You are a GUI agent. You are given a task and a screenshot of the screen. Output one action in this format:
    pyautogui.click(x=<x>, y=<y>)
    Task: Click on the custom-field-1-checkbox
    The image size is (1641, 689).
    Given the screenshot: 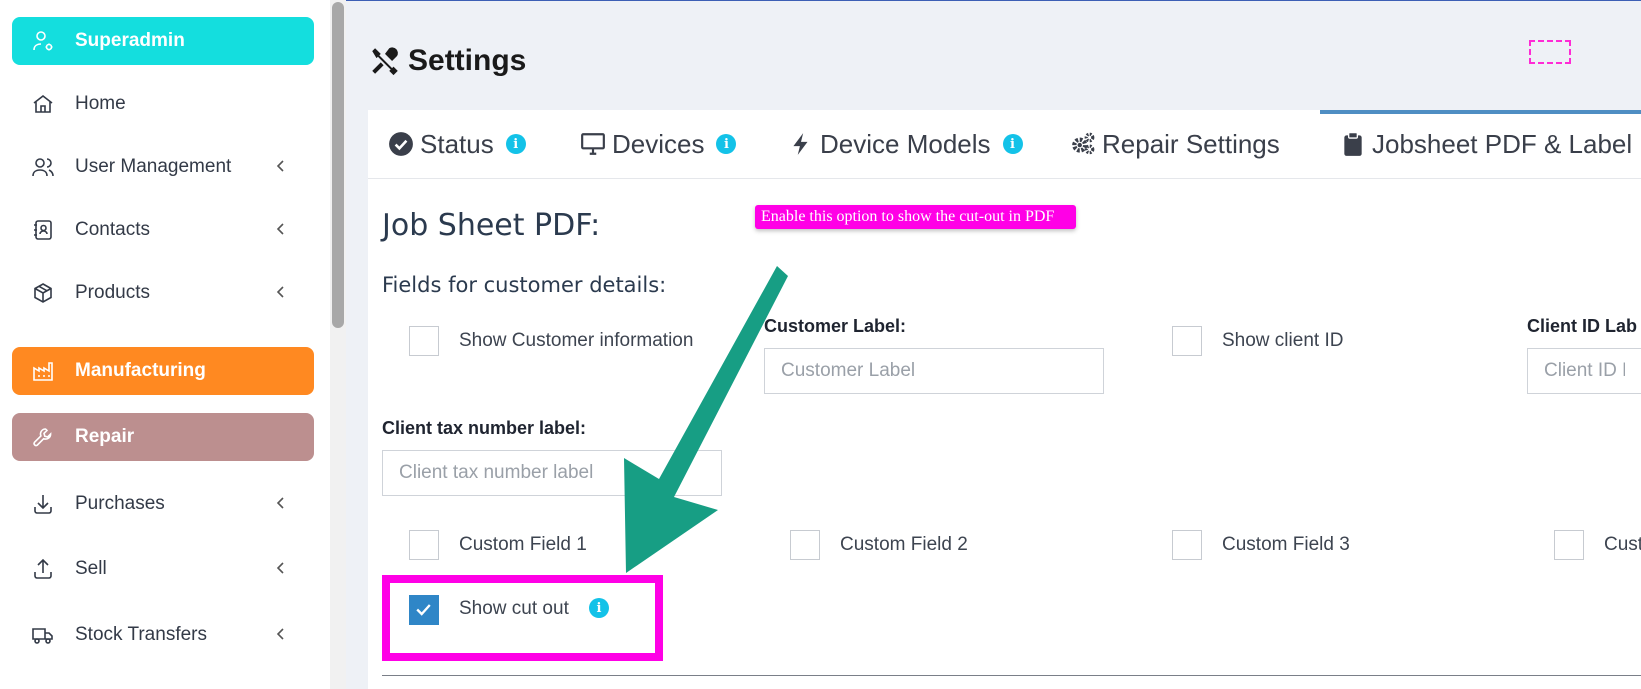 What is the action you would take?
    pyautogui.click(x=424, y=545)
    